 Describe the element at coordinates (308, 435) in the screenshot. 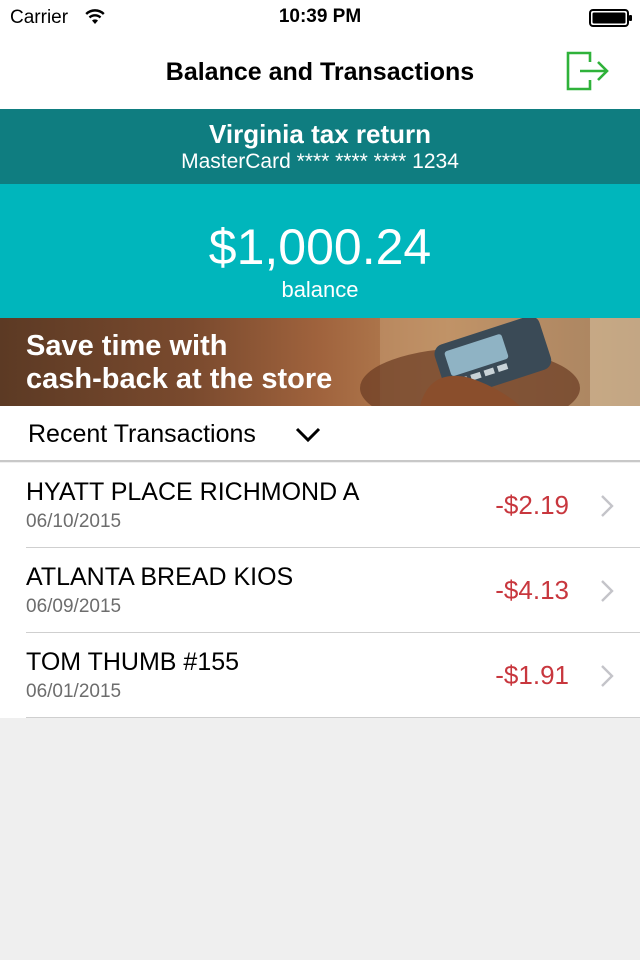

I see `chevron-down-icon` at that location.